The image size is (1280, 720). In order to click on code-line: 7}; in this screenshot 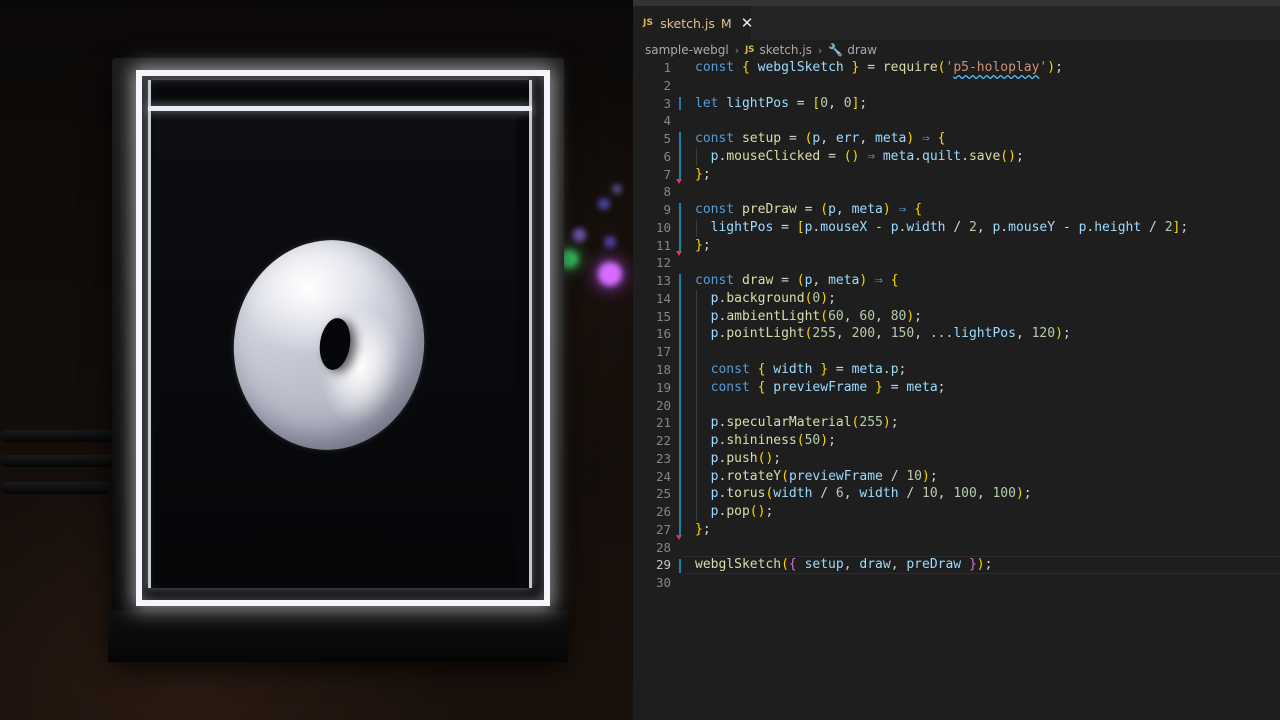, I will do `click(956, 175)`.